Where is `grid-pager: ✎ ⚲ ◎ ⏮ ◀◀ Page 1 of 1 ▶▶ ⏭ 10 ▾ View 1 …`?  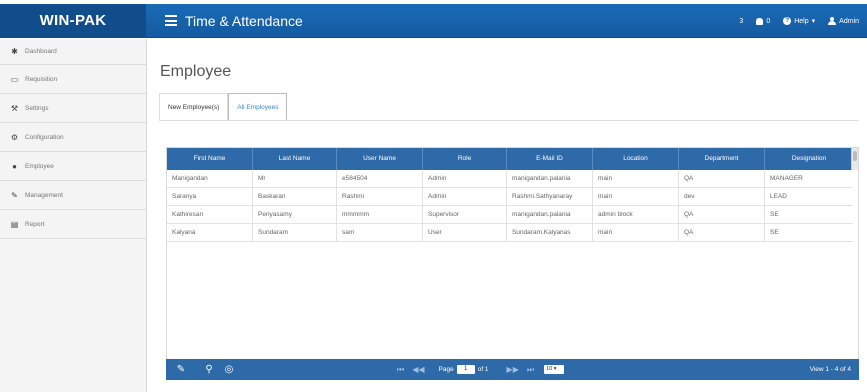 grid-pager: ✎ ⚲ ◎ ⏮ ◀◀ Page 1 of 1 ▶▶ ⏭ 10 ▾ View 1 … is located at coordinates (512, 369).